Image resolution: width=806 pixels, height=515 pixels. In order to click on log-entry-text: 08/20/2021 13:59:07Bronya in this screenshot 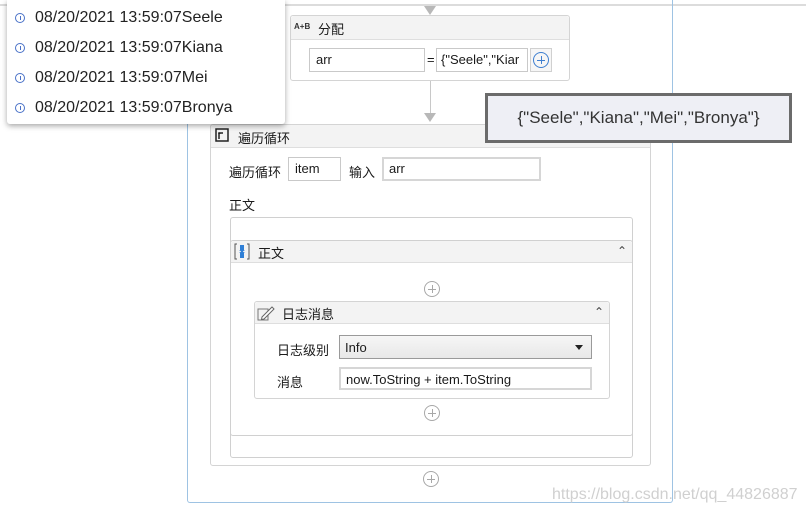, I will do `click(134, 107)`.